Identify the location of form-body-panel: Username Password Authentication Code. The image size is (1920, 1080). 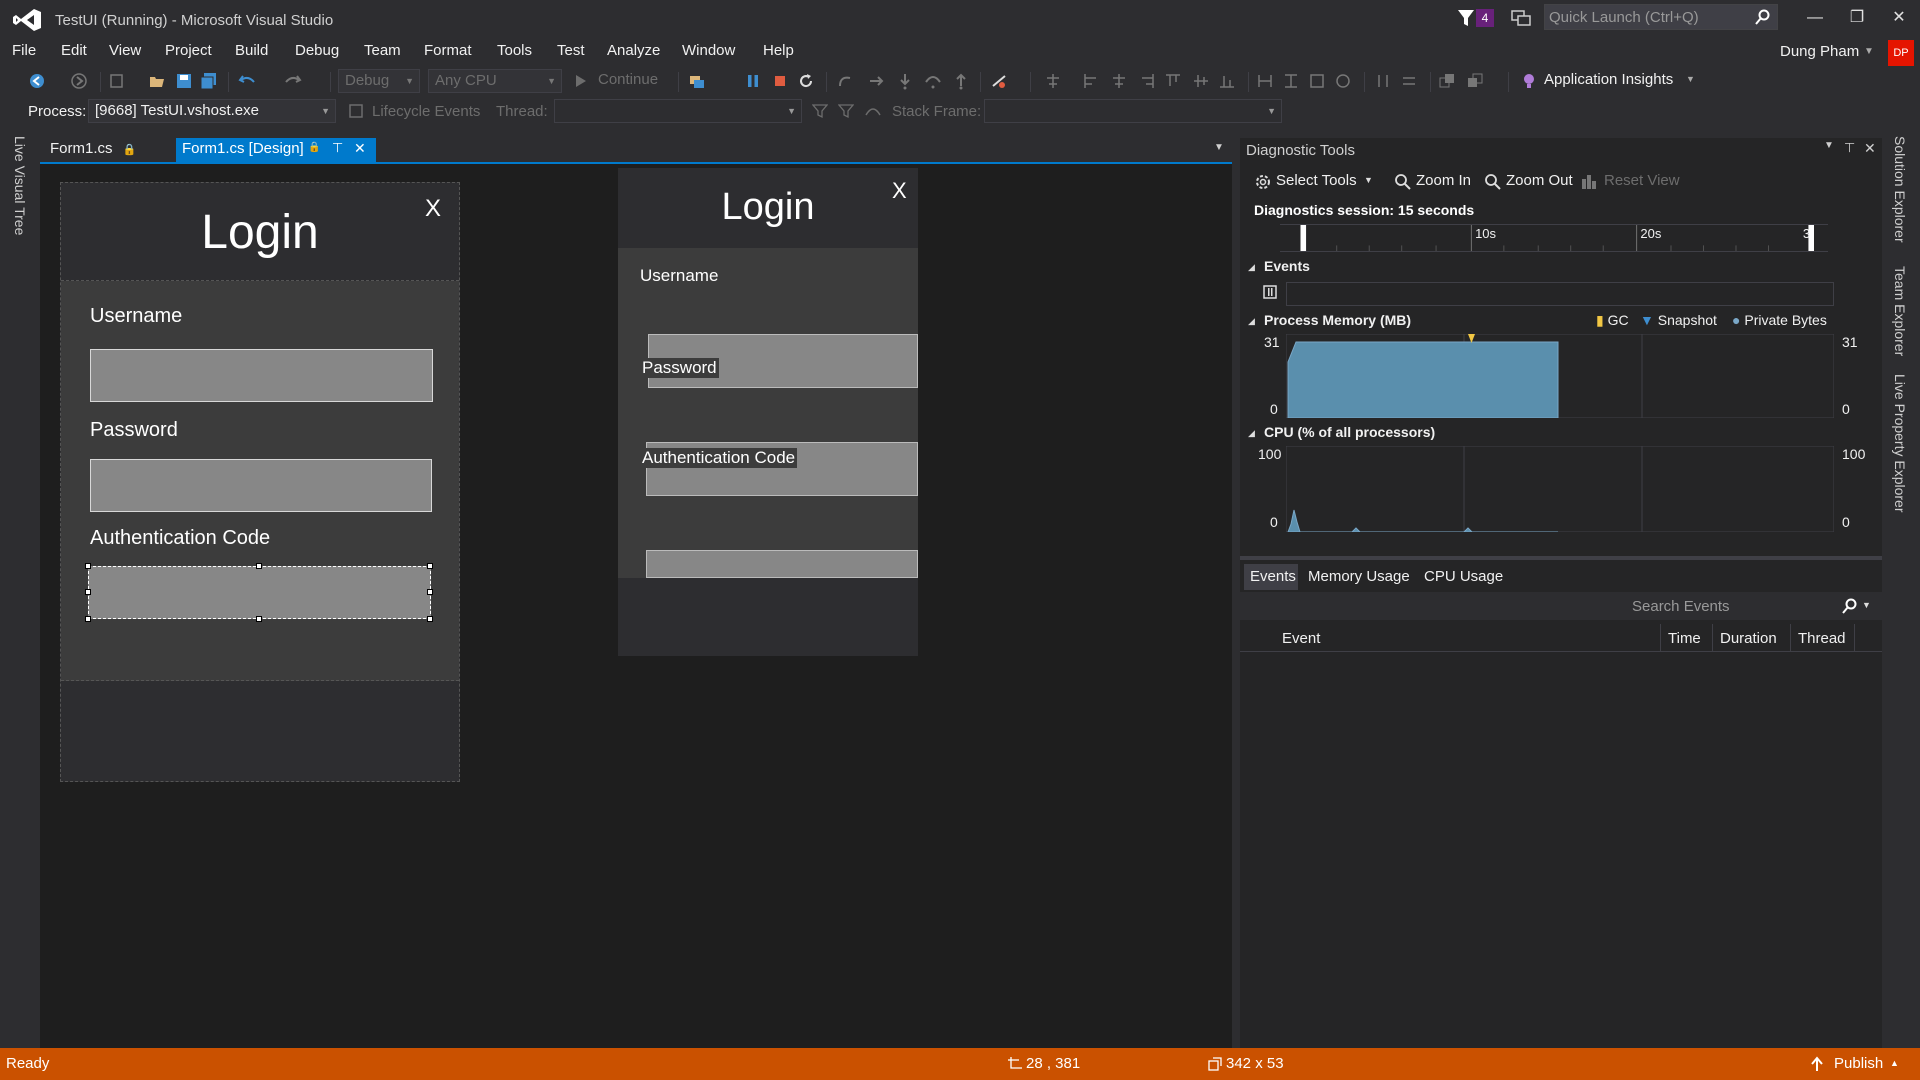
(260, 481).